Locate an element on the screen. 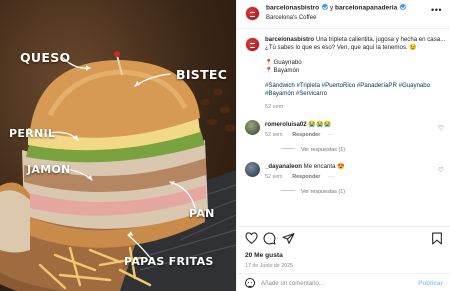 This screenshot has width=450, height=291. label-jamon: JAMÓN is located at coordinates (49, 169).